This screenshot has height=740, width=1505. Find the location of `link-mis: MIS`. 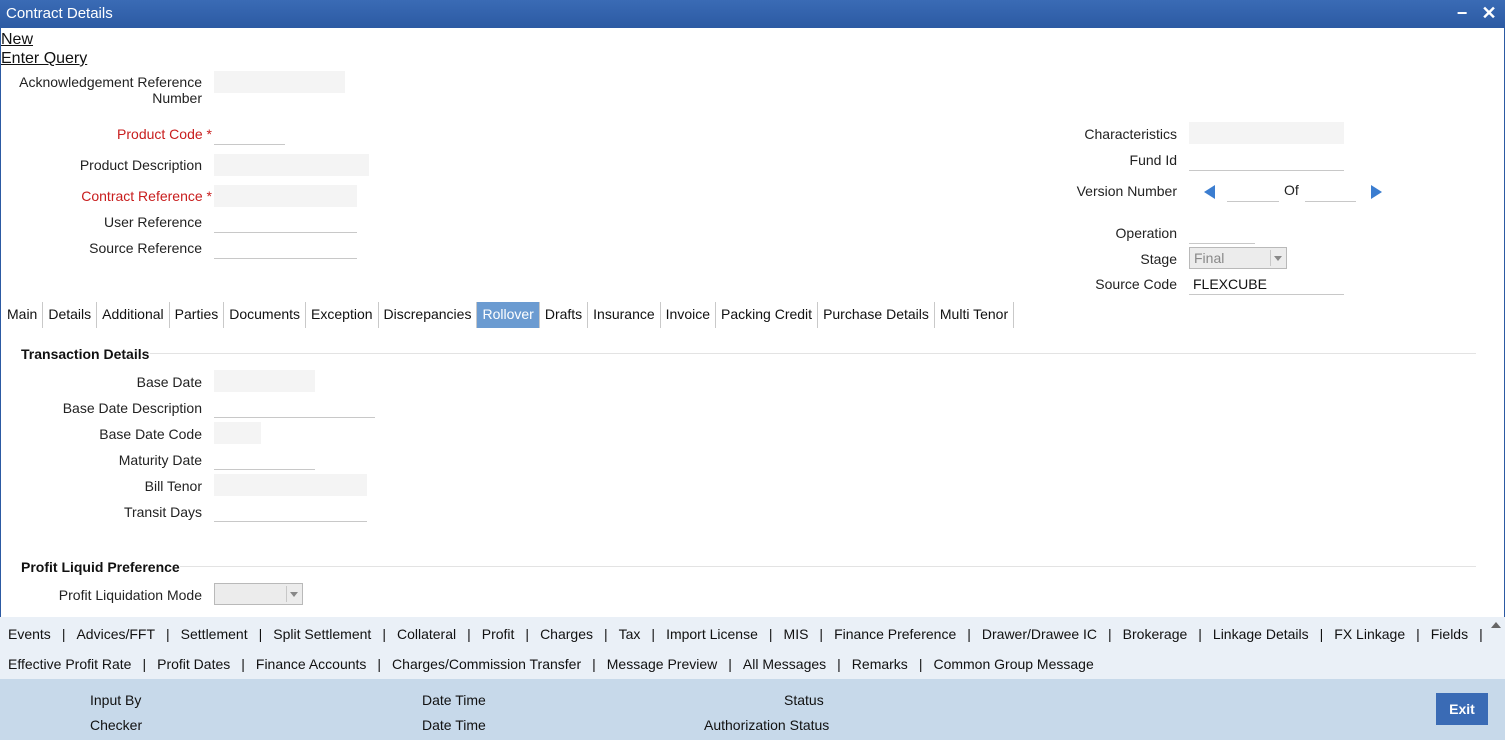

link-mis: MIS is located at coordinates (796, 634).